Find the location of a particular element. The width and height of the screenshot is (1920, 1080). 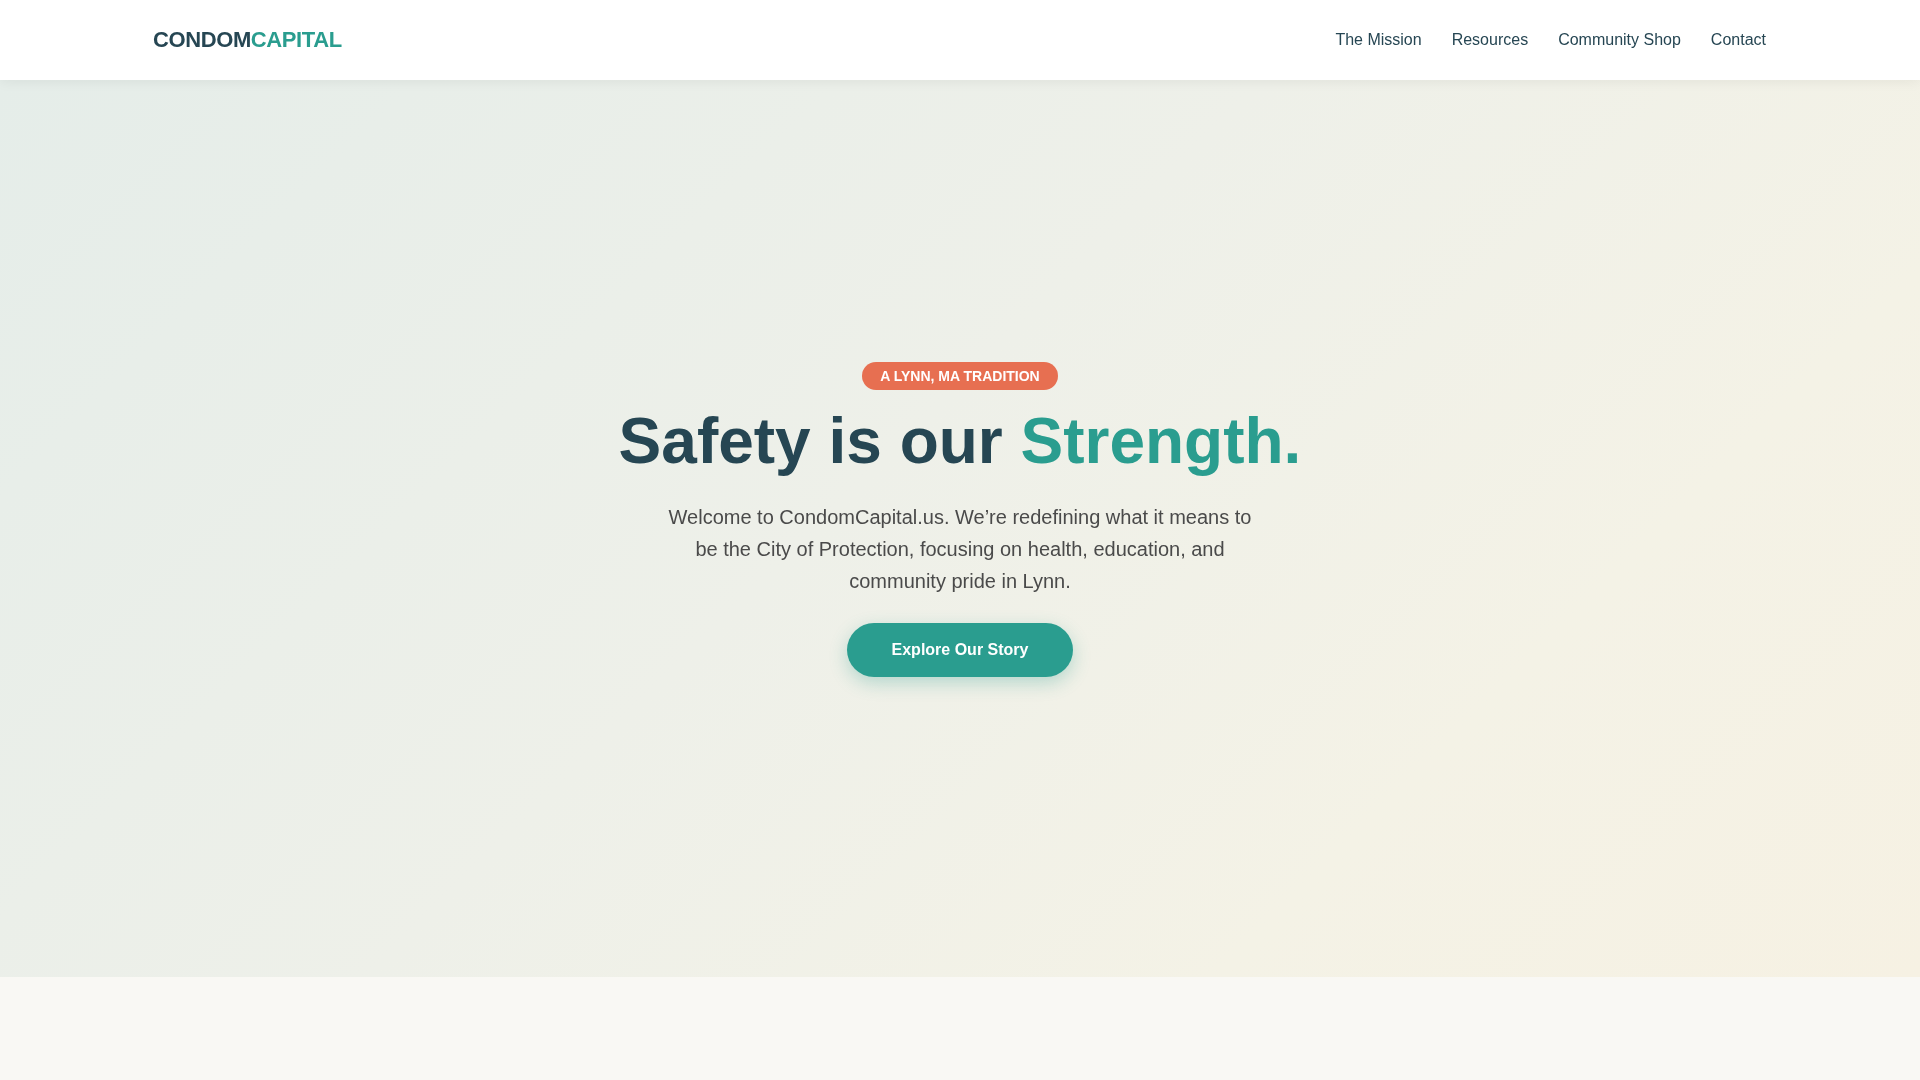

nav-link: Community Shop is located at coordinates (1619, 40).